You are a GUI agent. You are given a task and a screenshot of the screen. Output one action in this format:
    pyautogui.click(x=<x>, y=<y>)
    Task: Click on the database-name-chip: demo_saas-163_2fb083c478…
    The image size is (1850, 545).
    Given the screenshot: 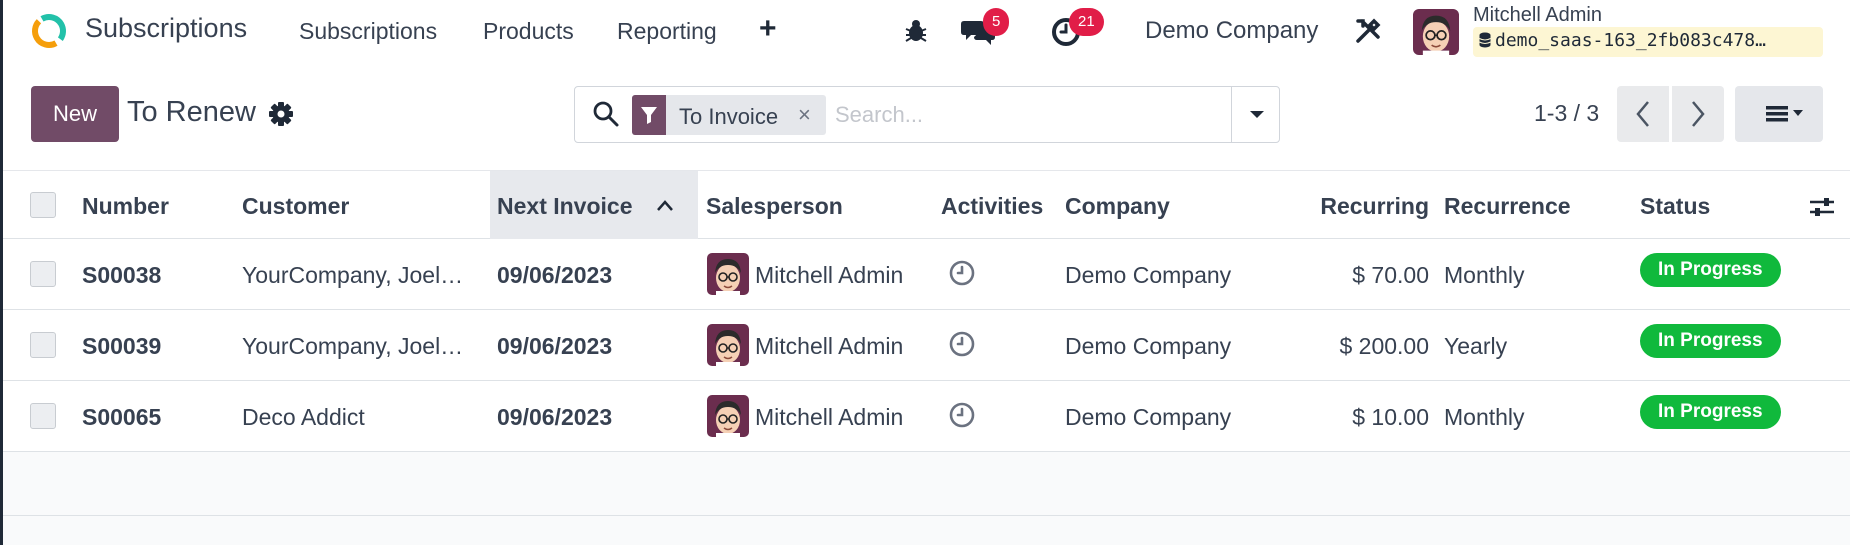 What is the action you would take?
    pyautogui.click(x=1648, y=42)
    